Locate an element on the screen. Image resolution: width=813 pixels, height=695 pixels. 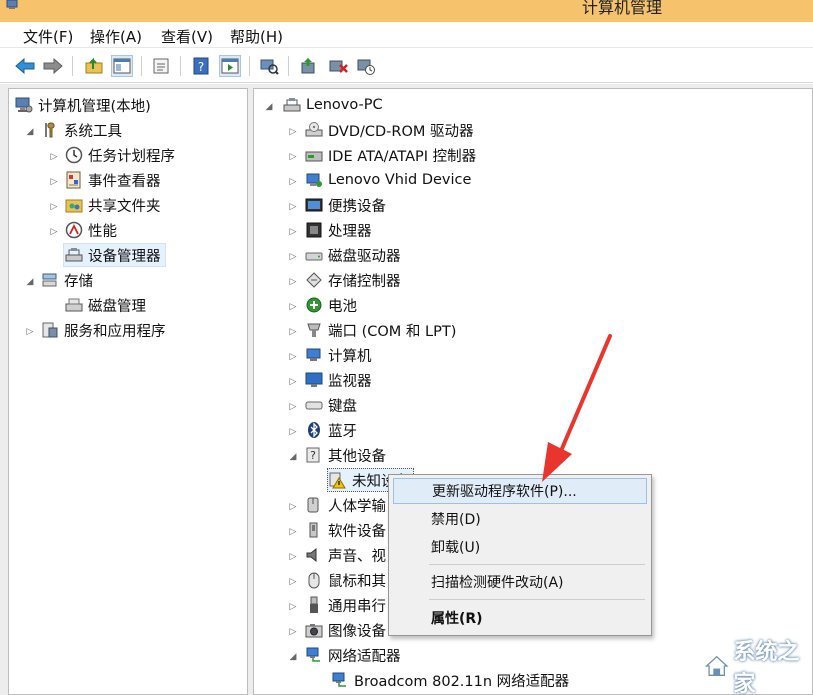
back-button is located at coordinates (25, 66).